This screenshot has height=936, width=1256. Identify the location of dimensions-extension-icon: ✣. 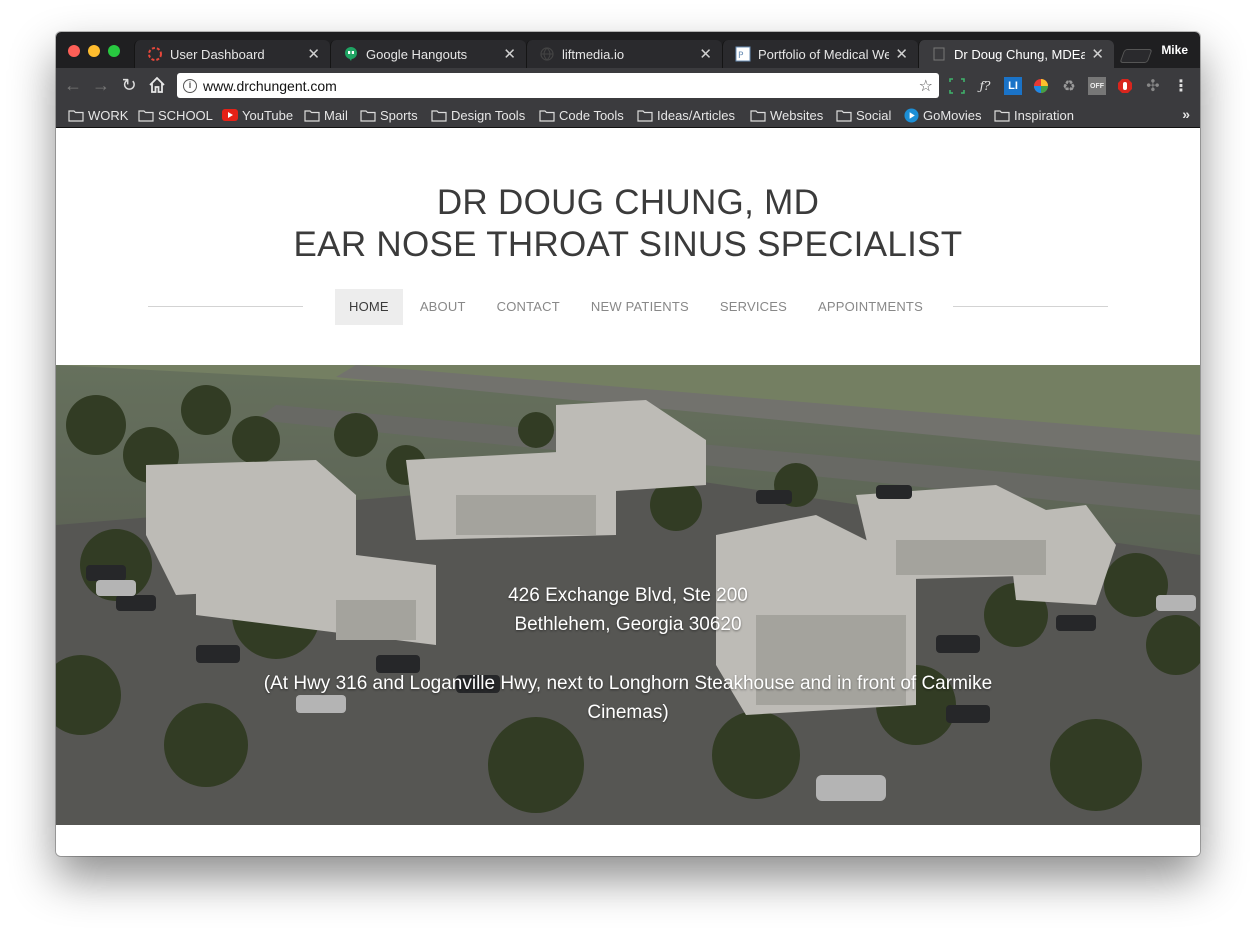
(1153, 86).